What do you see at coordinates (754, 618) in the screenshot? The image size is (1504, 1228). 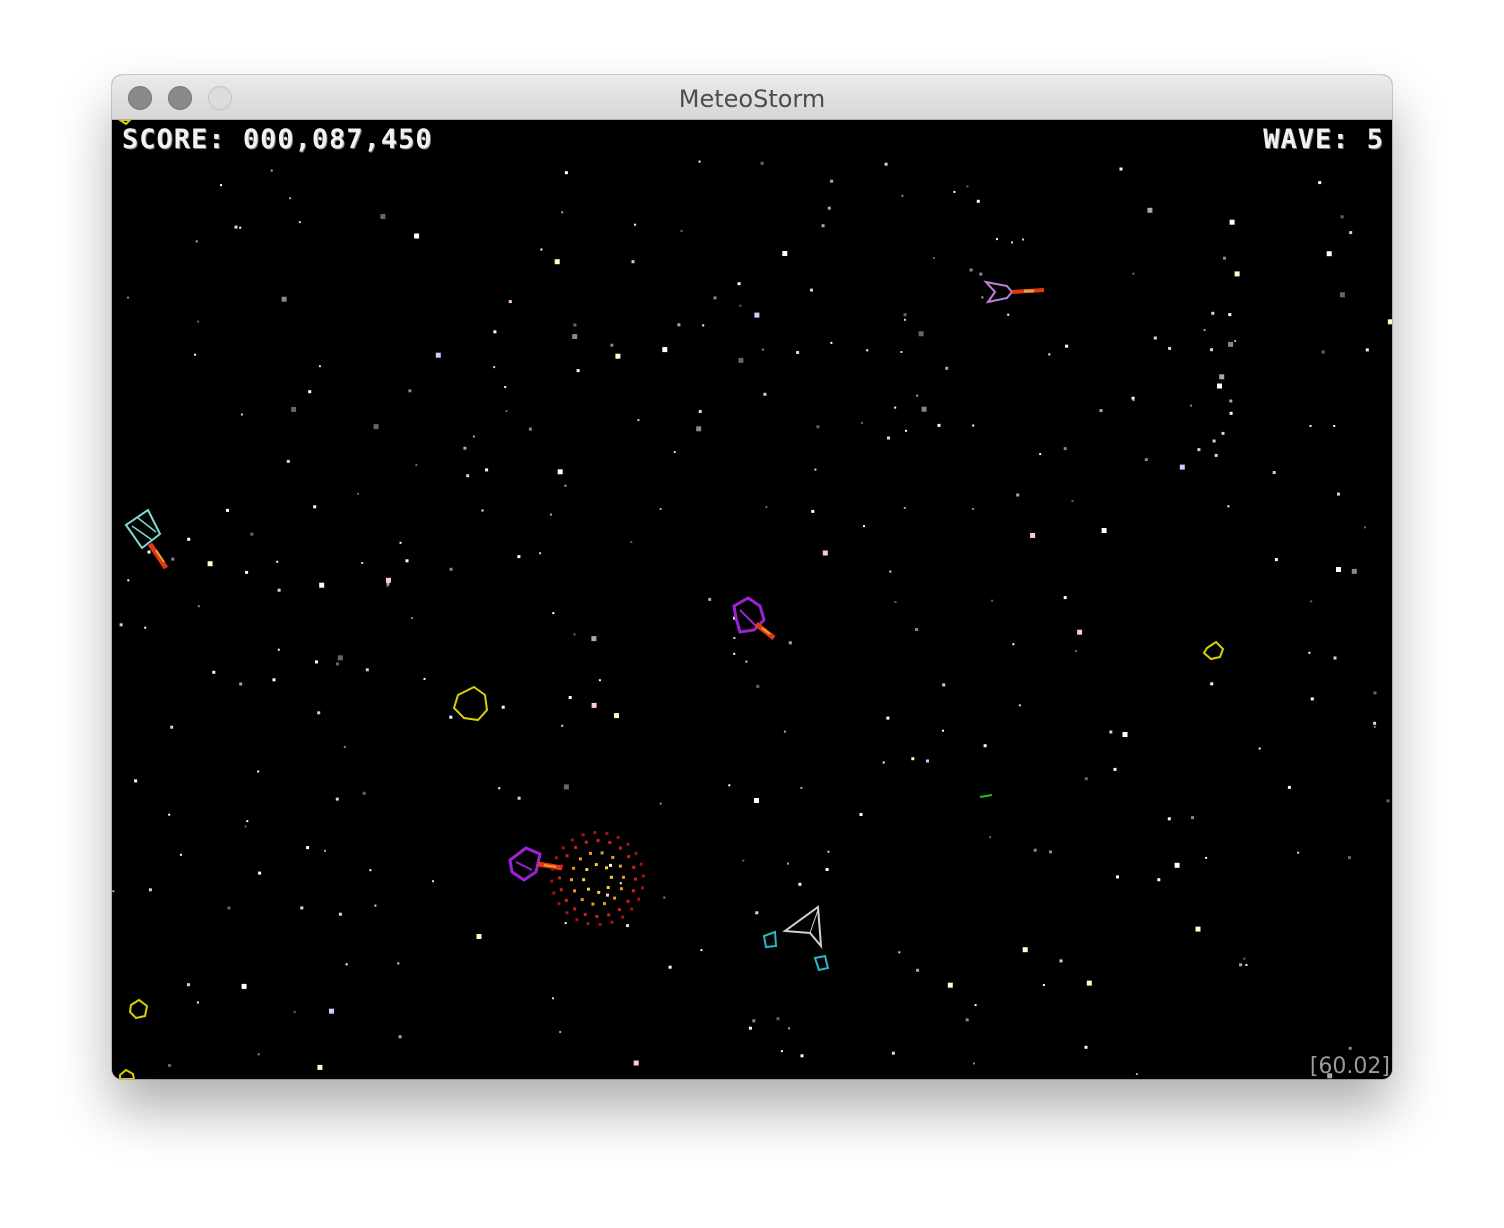 I see `enemy-ship` at bounding box center [754, 618].